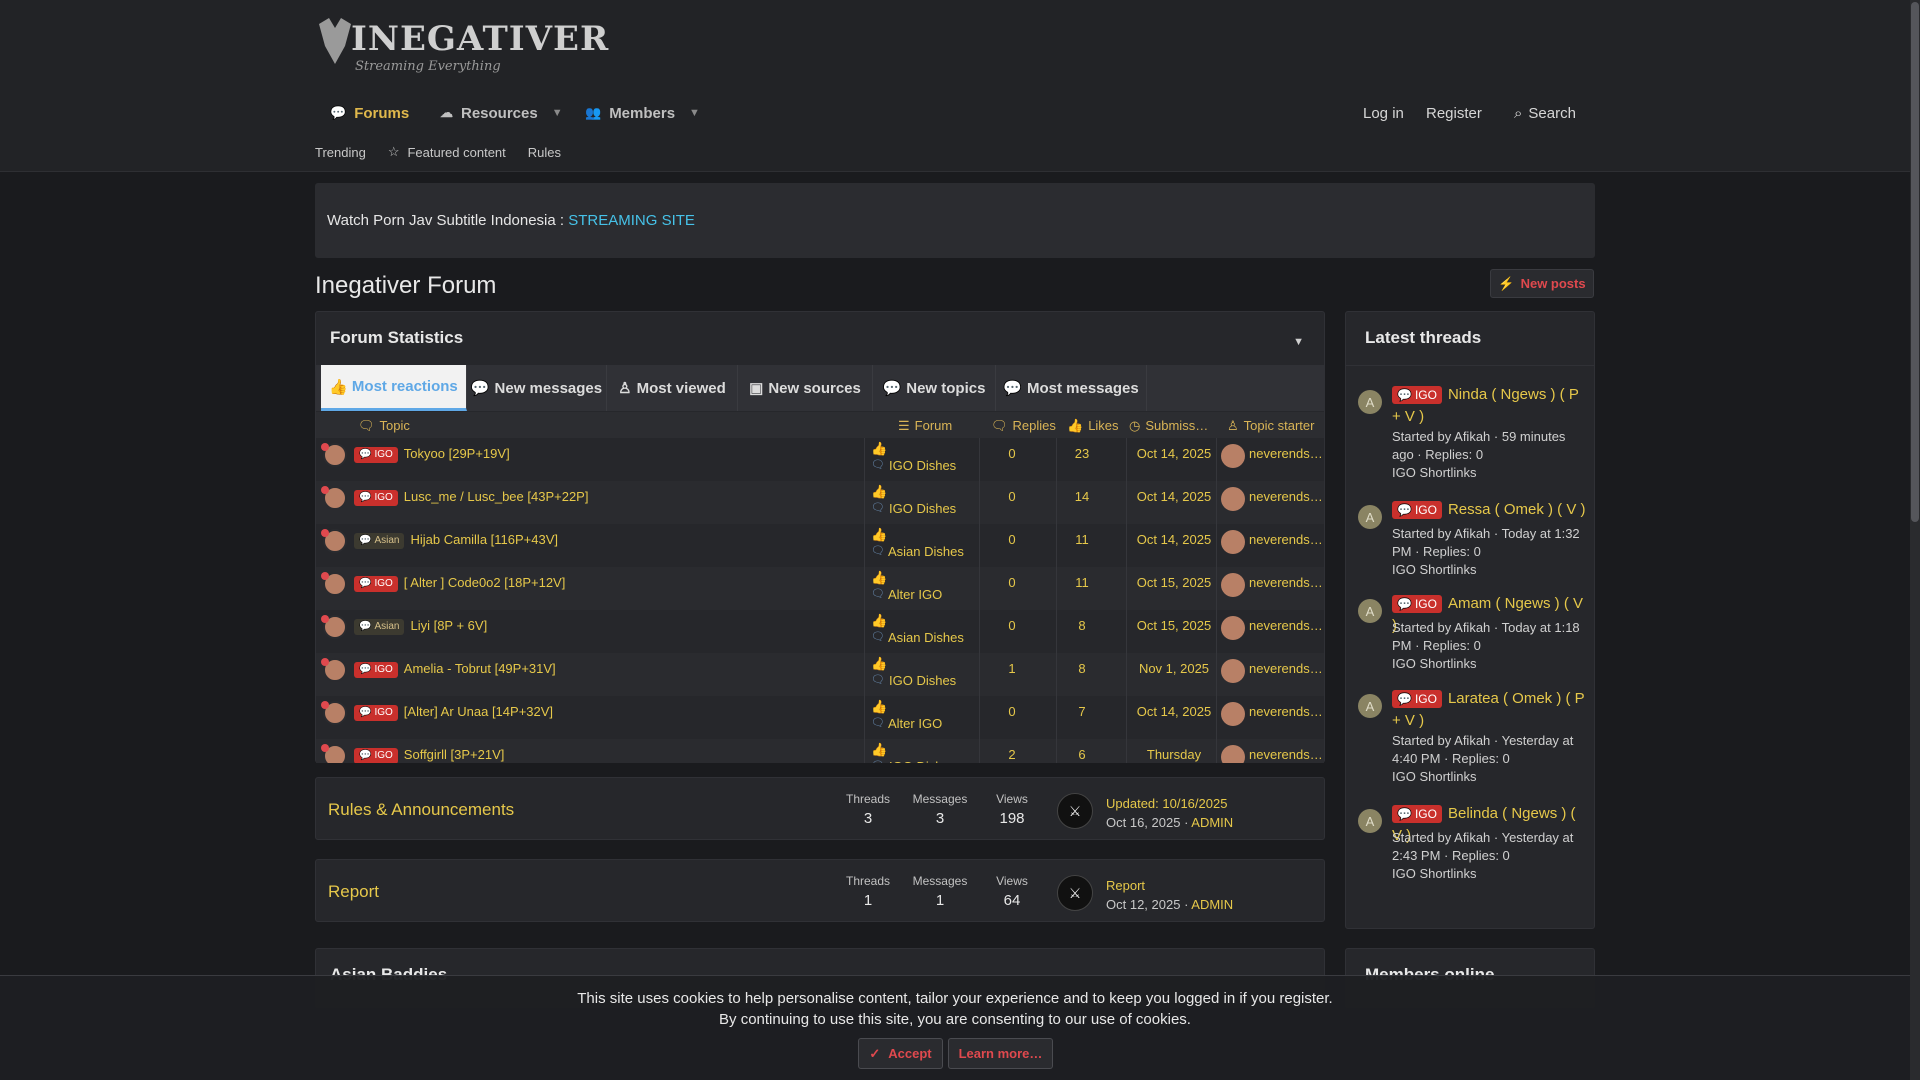 This screenshot has height=1080, width=1920. Describe the element at coordinates (1143, 822) in the screenshot. I see `last-post-date: Oct 16, 2025` at that location.